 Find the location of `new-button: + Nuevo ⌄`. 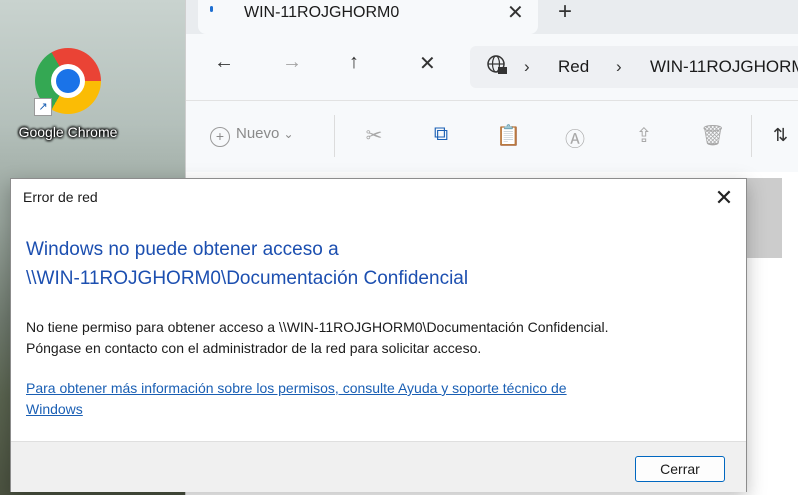

new-button: + Nuevo ⌄ is located at coordinates (252, 136).